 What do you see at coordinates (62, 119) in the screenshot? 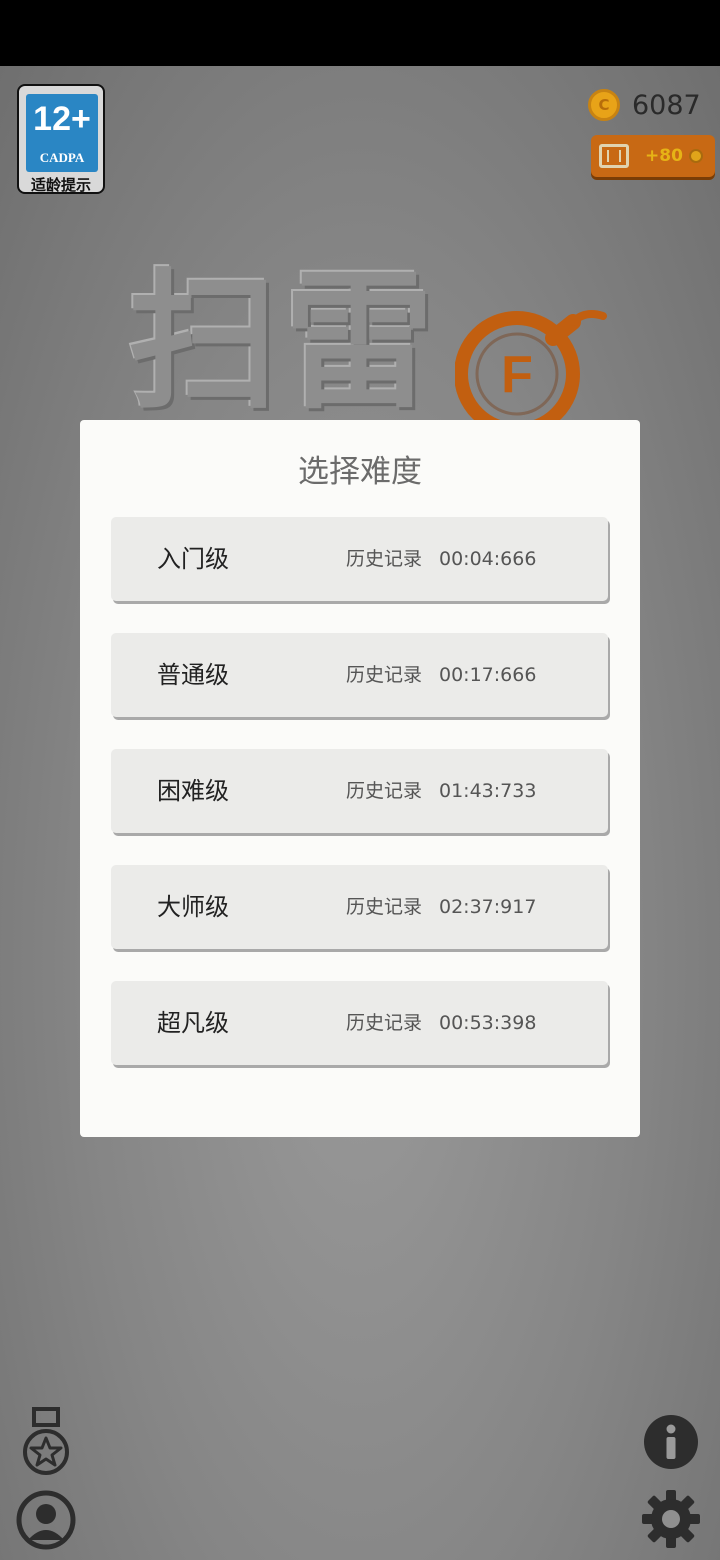
I see `age-rating-number: 12+` at bounding box center [62, 119].